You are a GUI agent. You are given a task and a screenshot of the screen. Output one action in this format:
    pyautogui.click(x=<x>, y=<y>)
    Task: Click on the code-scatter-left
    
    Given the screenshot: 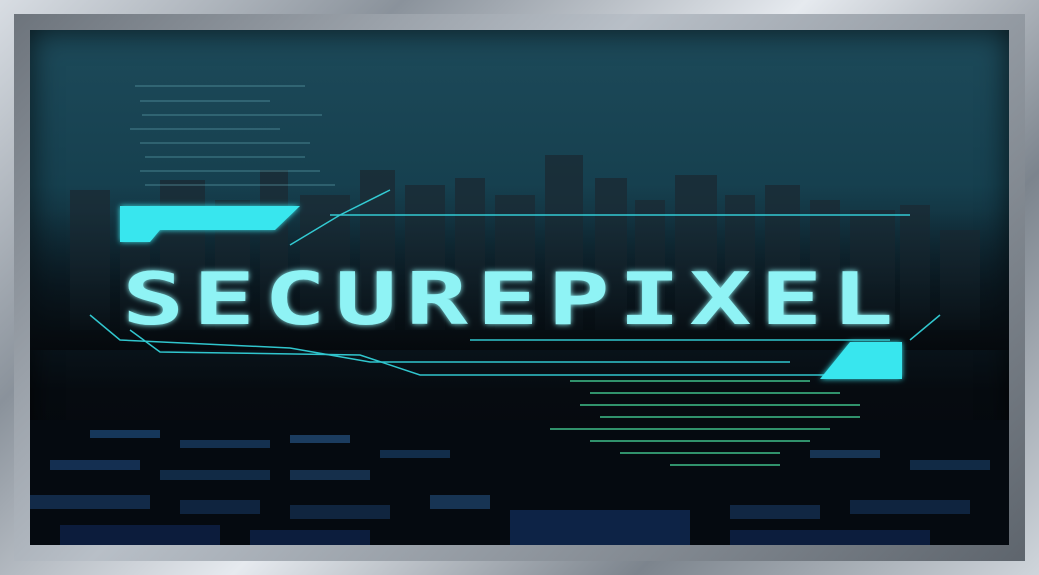 What is the action you would take?
    pyautogui.click(x=232, y=135)
    